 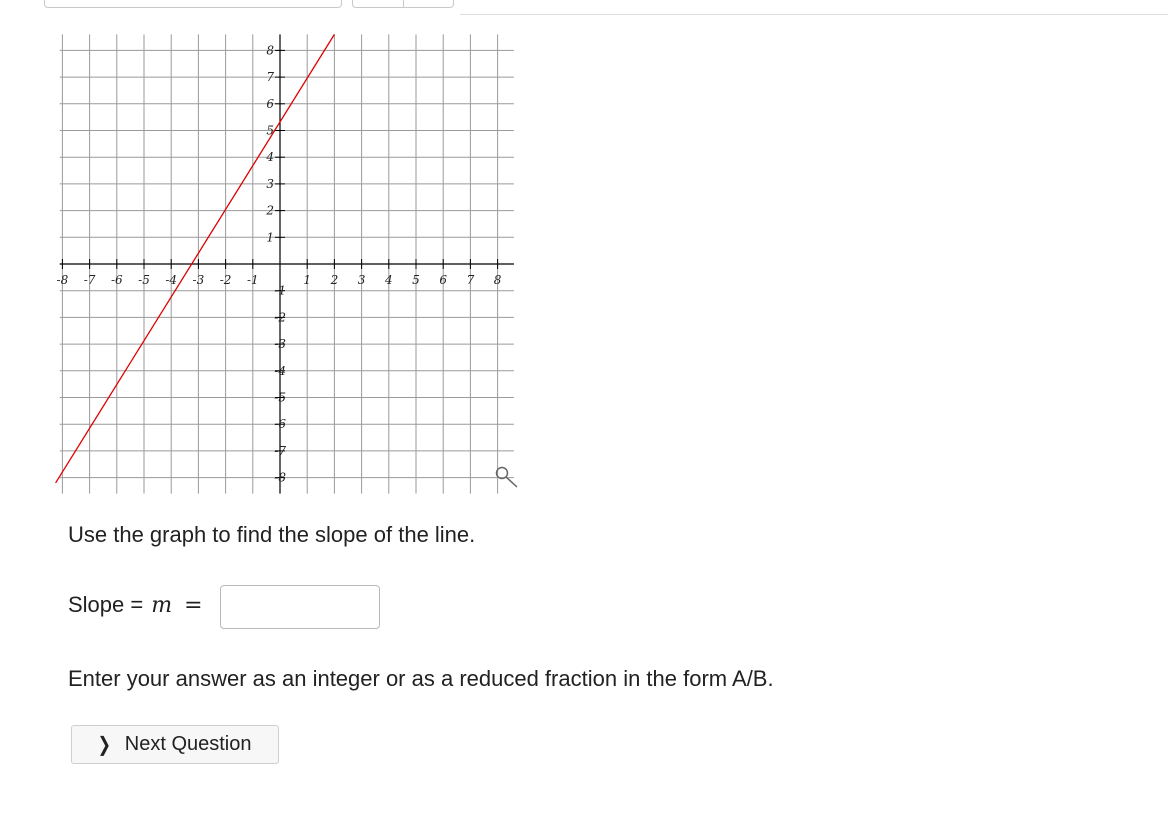 I want to click on x-tick-label: -8, so click(x=63, y=280).